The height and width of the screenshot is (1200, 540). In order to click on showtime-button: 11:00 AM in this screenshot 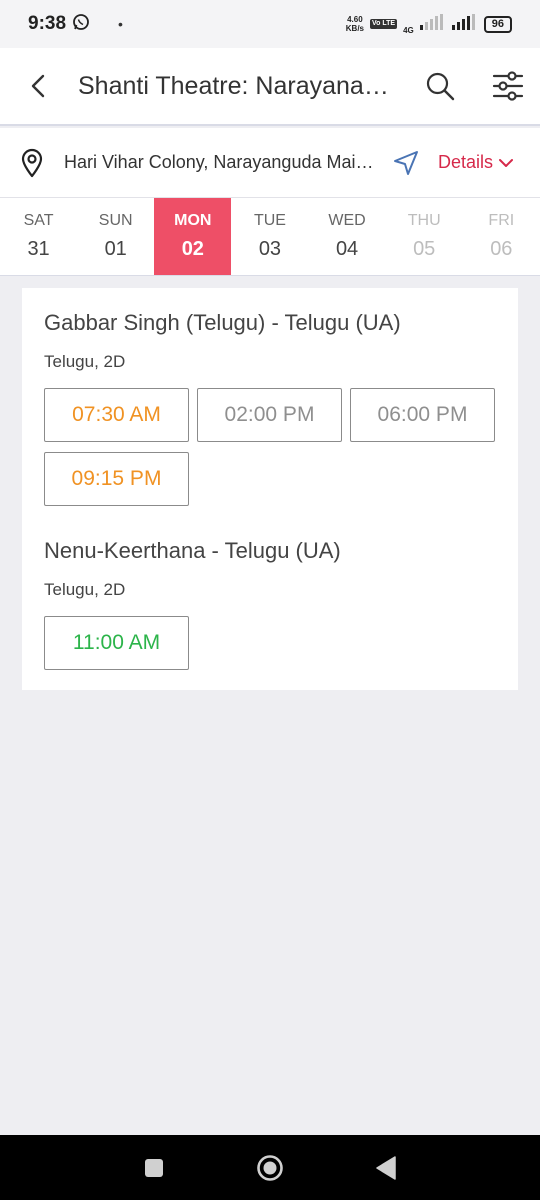, I will do `click(116, 643)`.